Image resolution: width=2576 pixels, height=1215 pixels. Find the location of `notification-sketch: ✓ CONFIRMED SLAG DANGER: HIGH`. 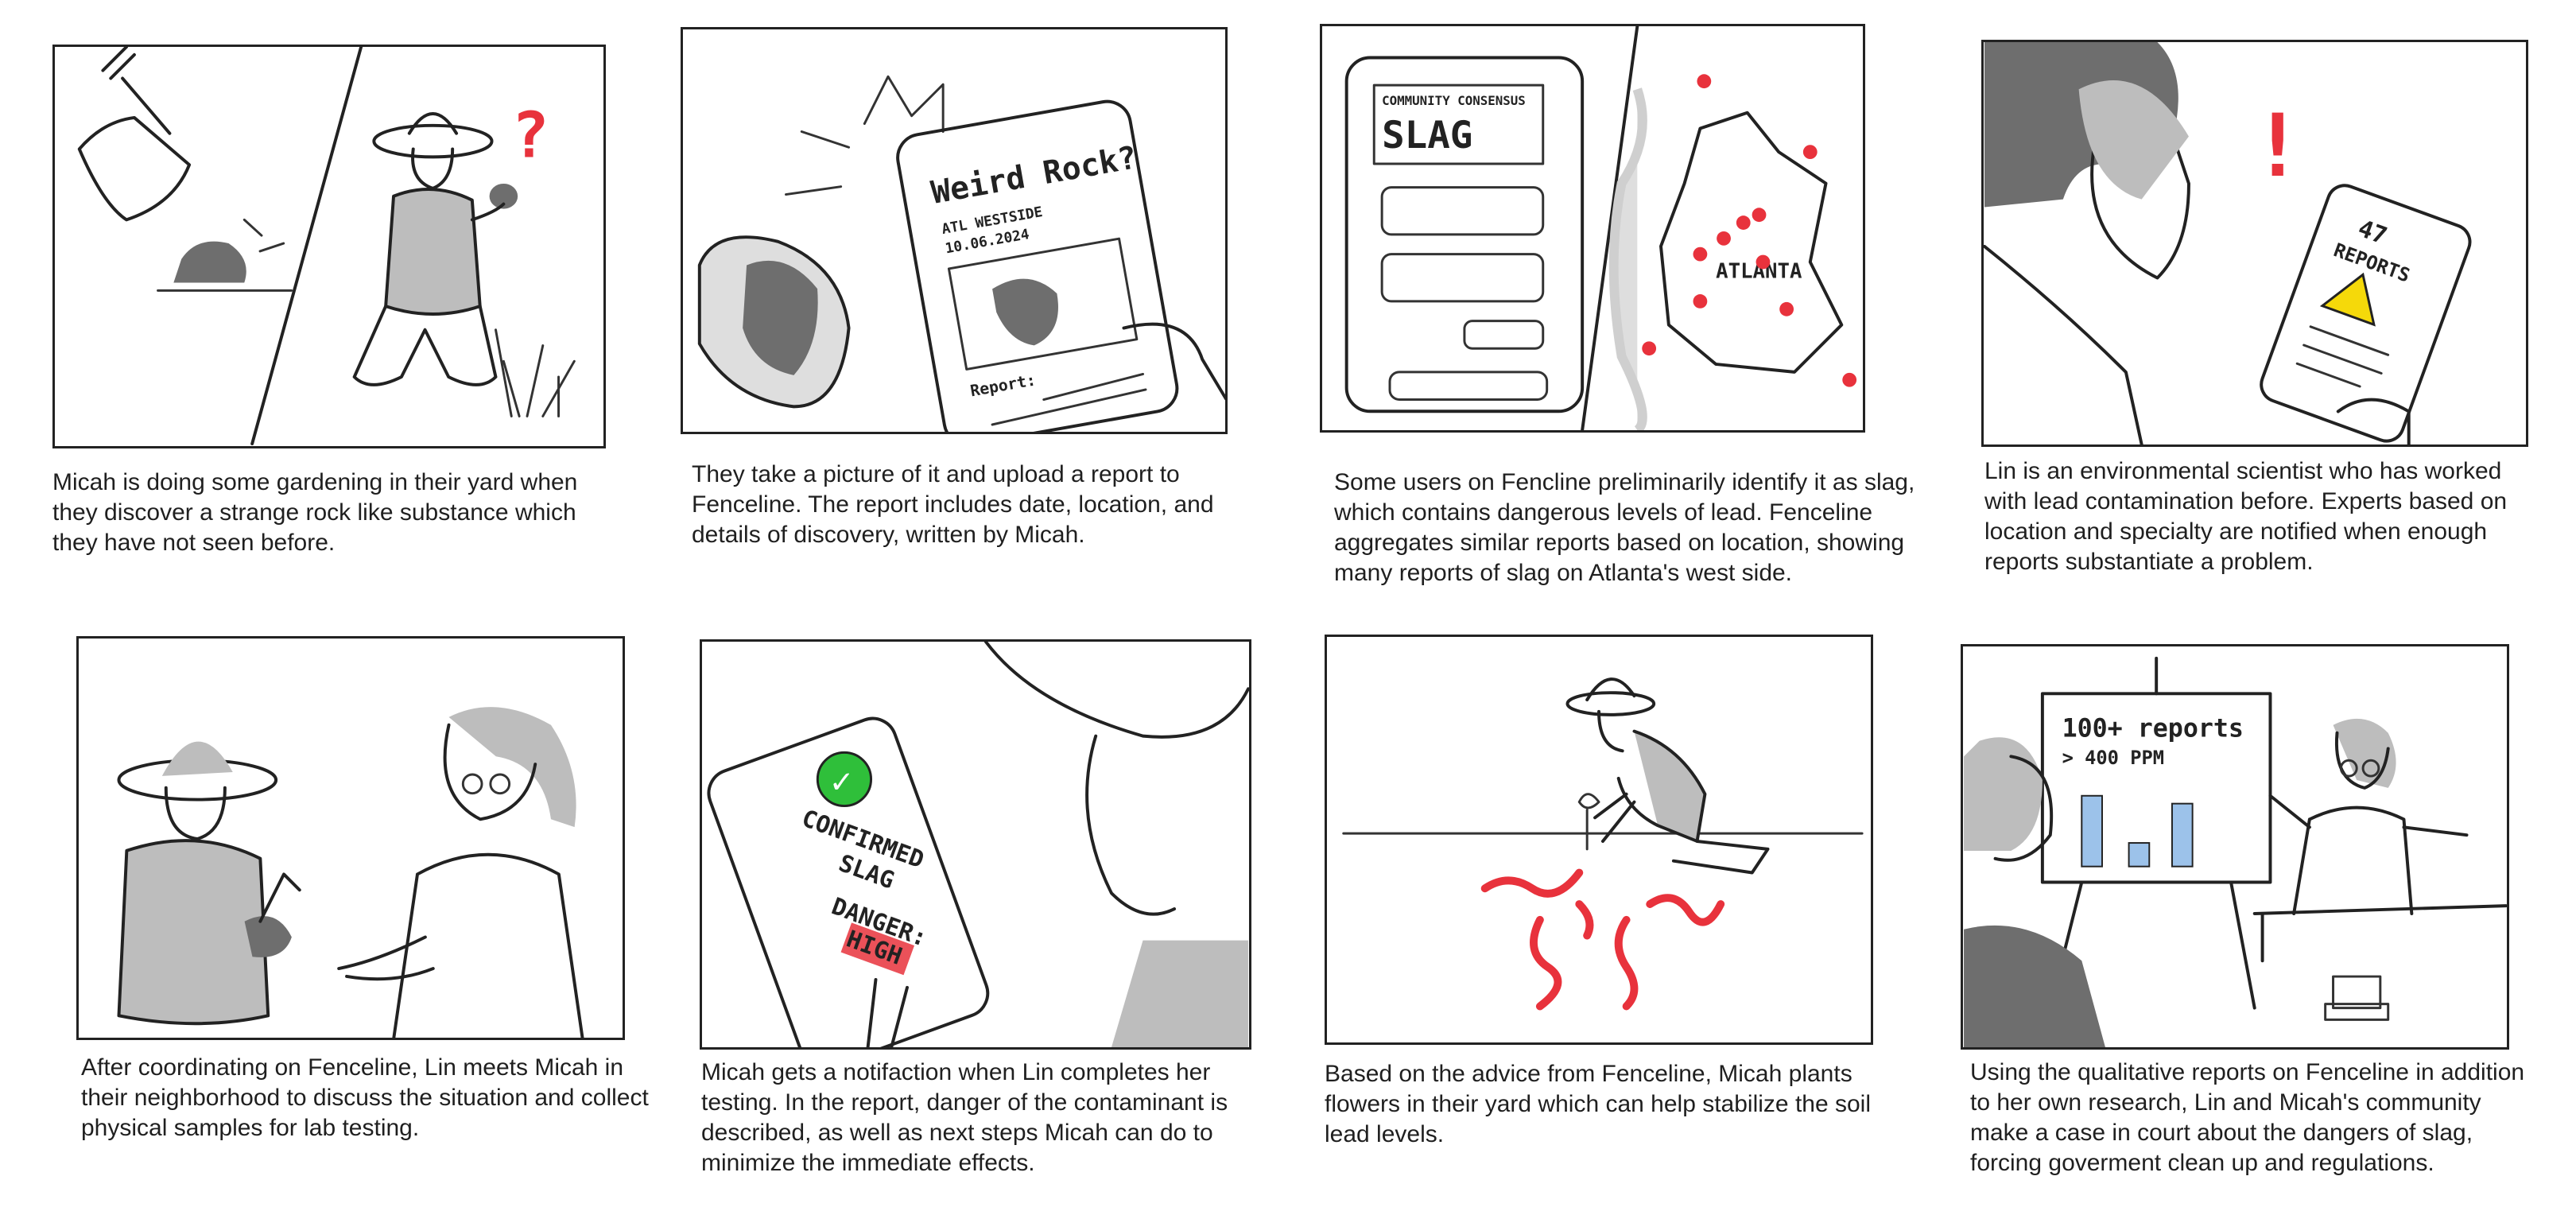

notification-sketch: ✓ CONFIRMED SLAG DANGER: HIGH is located at coordinates (978, 844).